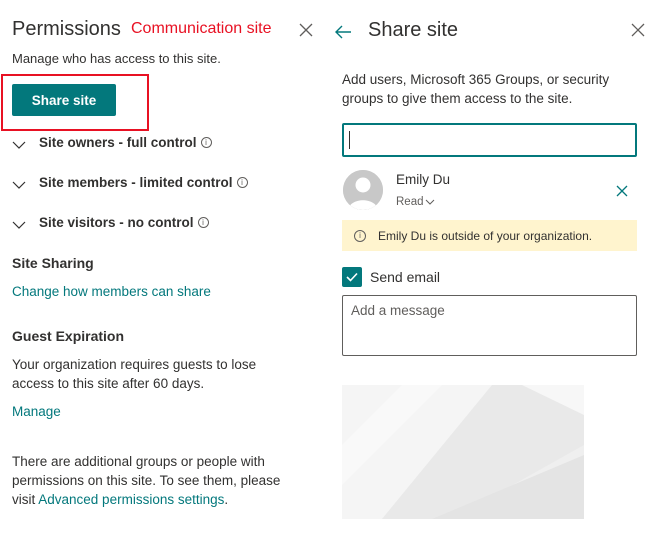  What do you see at coordinates (201, 28) in the screenshot?
I see `site-type-annotation: Communication site` at bounding box center [201, 28].